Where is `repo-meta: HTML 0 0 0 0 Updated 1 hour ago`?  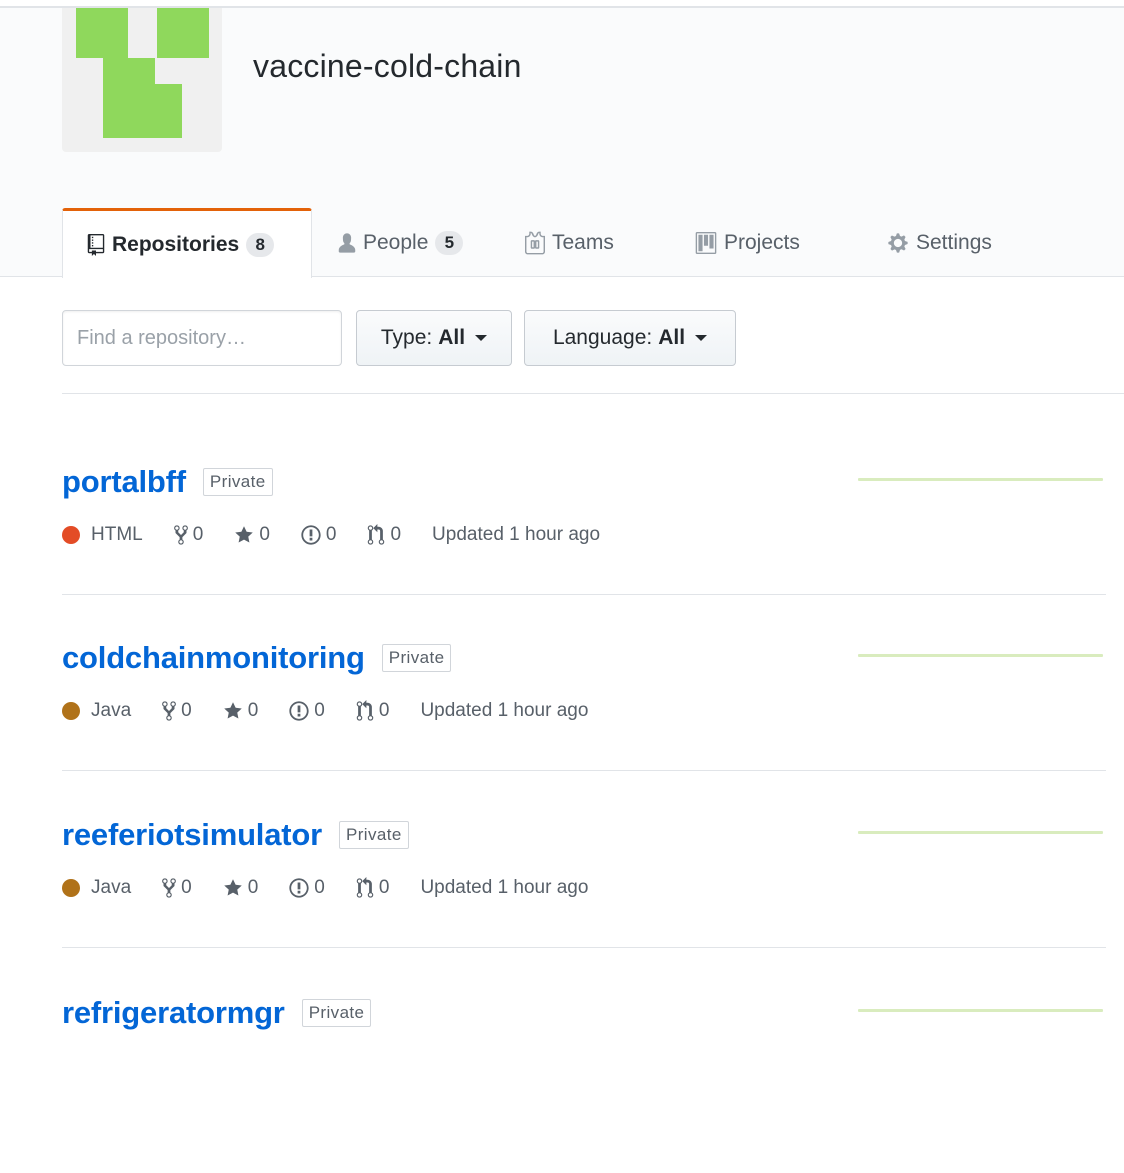
repo-meta: HTML 0 0 0 0 Updated 1 hour ago is located at coordinates (346, 535).